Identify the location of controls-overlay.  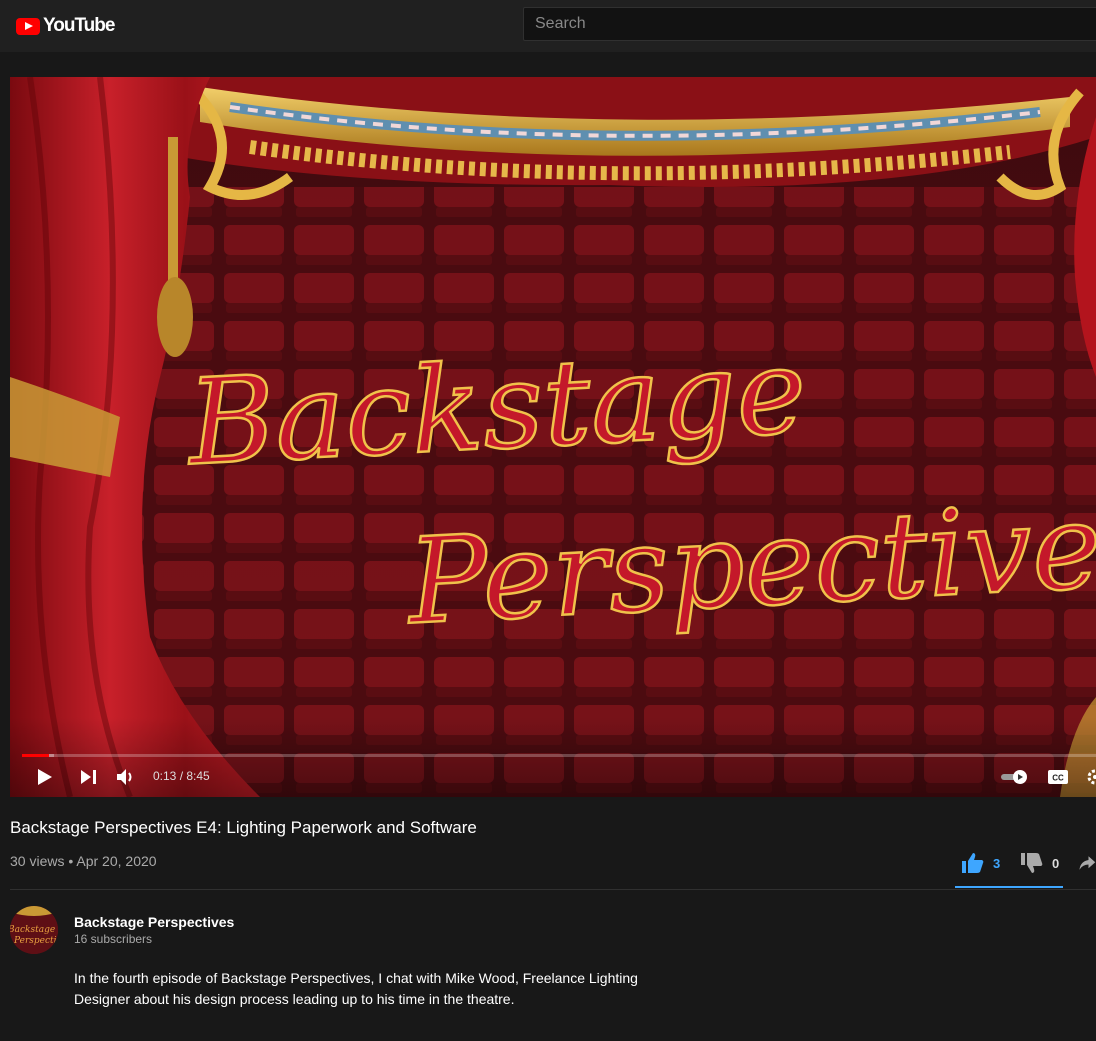
(553, 757).